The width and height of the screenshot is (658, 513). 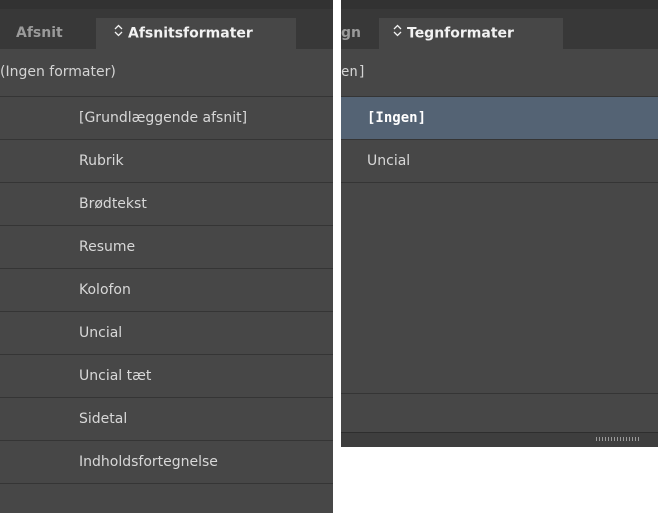 What do you see at coordinates (499, 393) in the screenshot?
I see `list-bottom-divider` at bounding box center [499, 393].